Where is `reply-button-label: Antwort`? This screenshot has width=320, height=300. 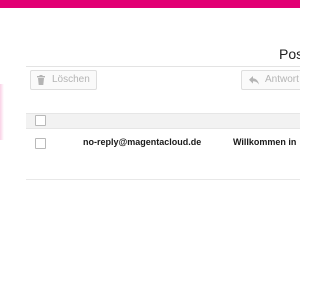 reply-button-label: Antwort is located at coordinates (282, 79).